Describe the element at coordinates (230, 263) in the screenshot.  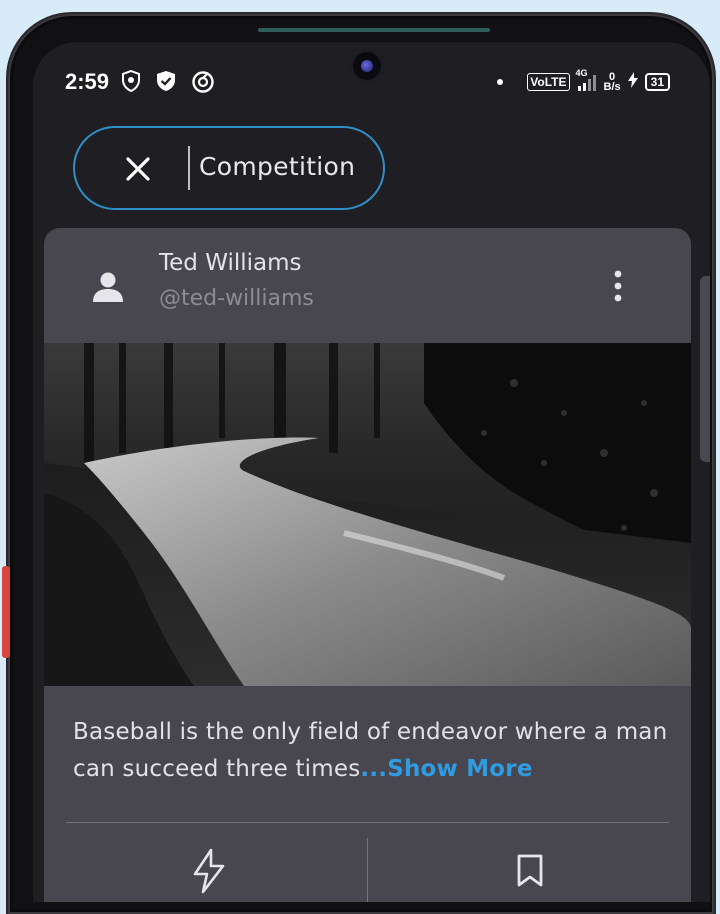
I see `author-name: Ted Williams` at that location.